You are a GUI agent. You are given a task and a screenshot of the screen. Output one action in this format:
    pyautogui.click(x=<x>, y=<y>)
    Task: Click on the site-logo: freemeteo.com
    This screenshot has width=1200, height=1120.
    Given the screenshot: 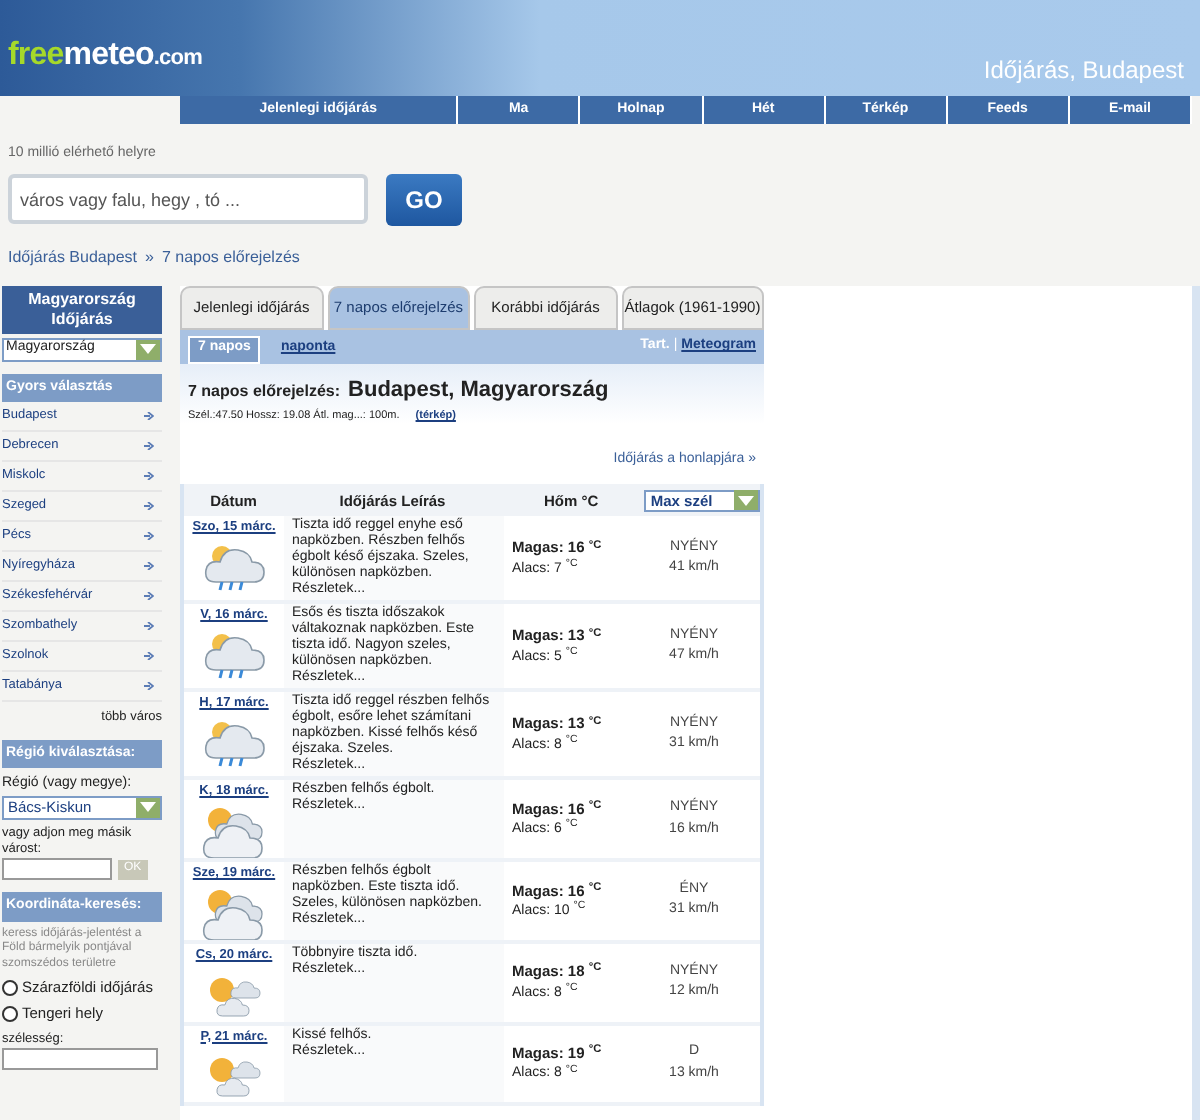 What is the action you would take?
    pyautogui.click(x=105, y=56)
    